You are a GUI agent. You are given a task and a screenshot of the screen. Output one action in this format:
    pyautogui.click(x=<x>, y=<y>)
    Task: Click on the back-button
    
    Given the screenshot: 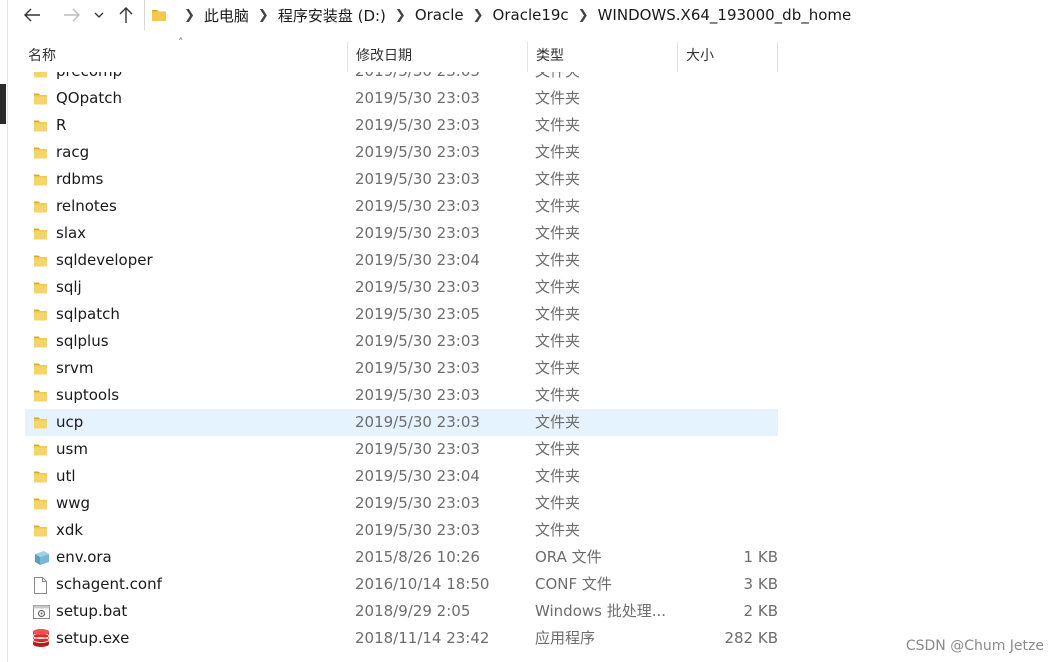 What is the action you would take?
    pyautogui.click(x=32, y=15)
    